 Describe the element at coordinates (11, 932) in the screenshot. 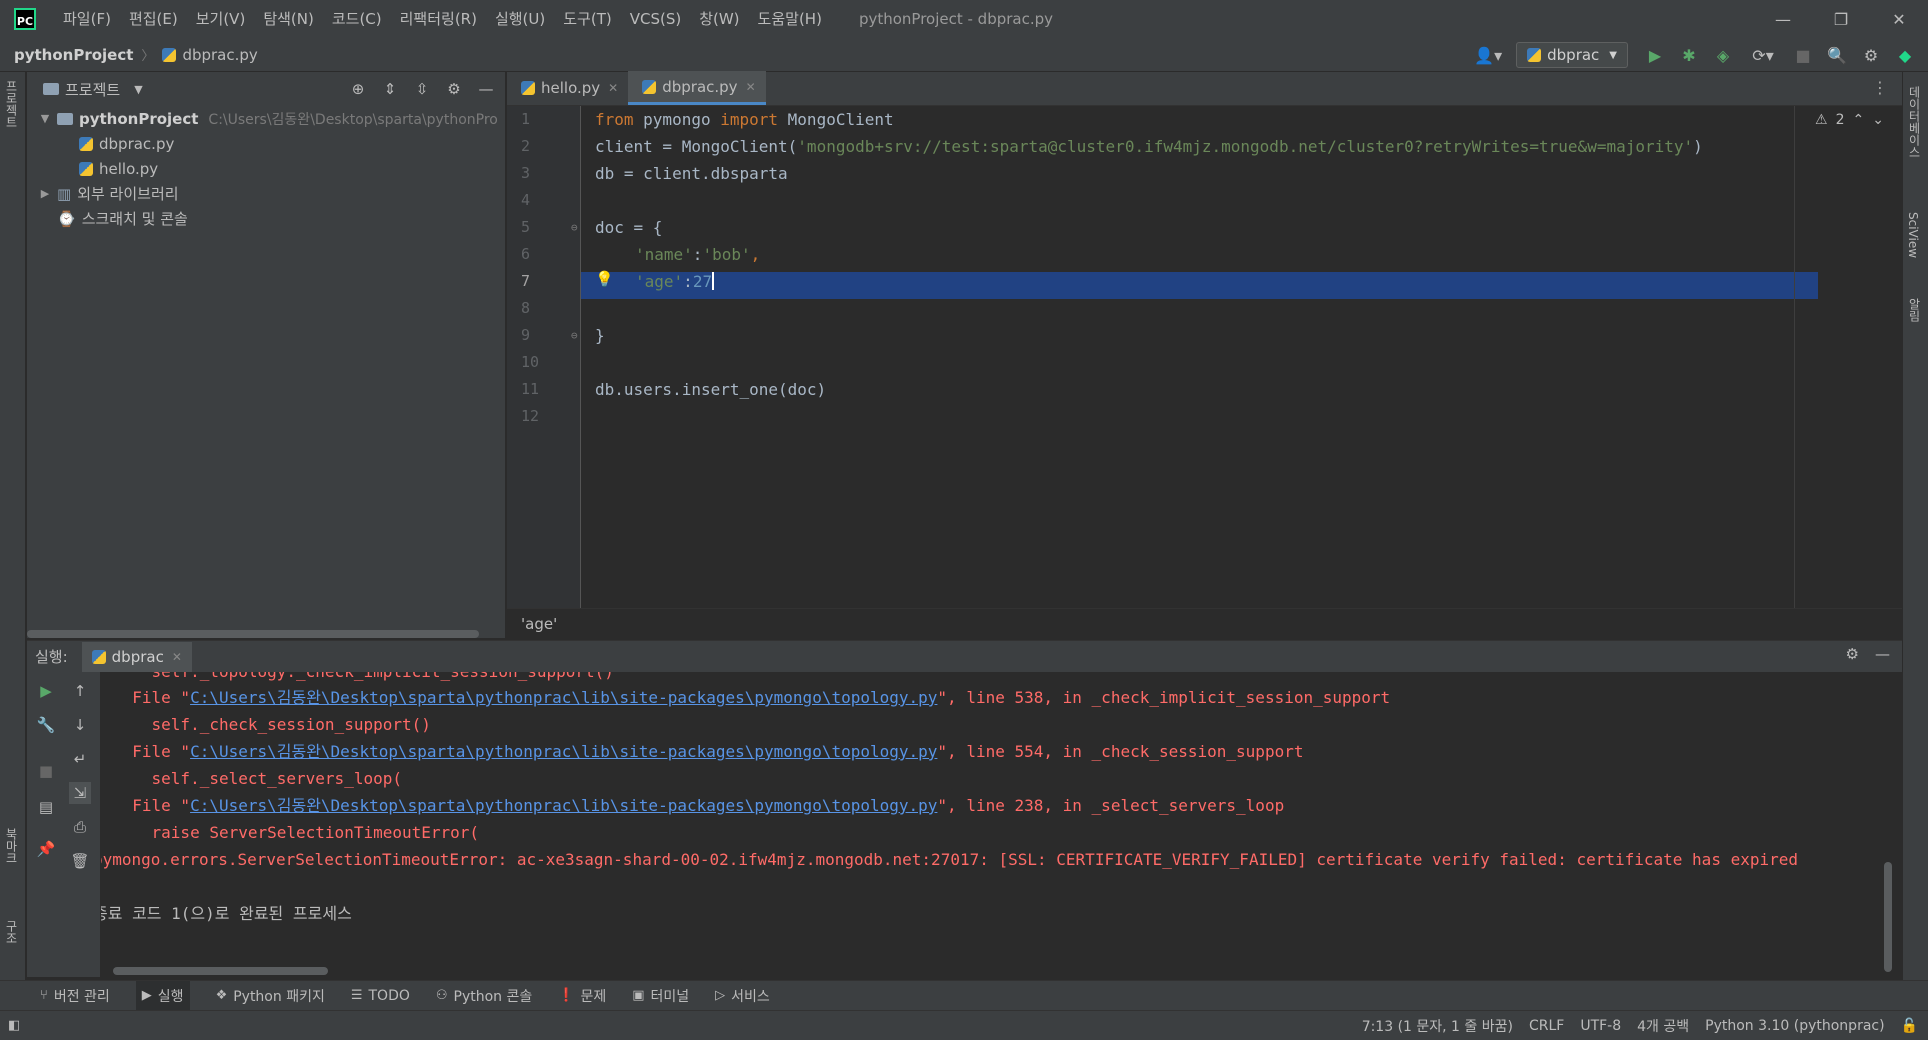

I see `stripe-structure-tab: 구조` at that location.